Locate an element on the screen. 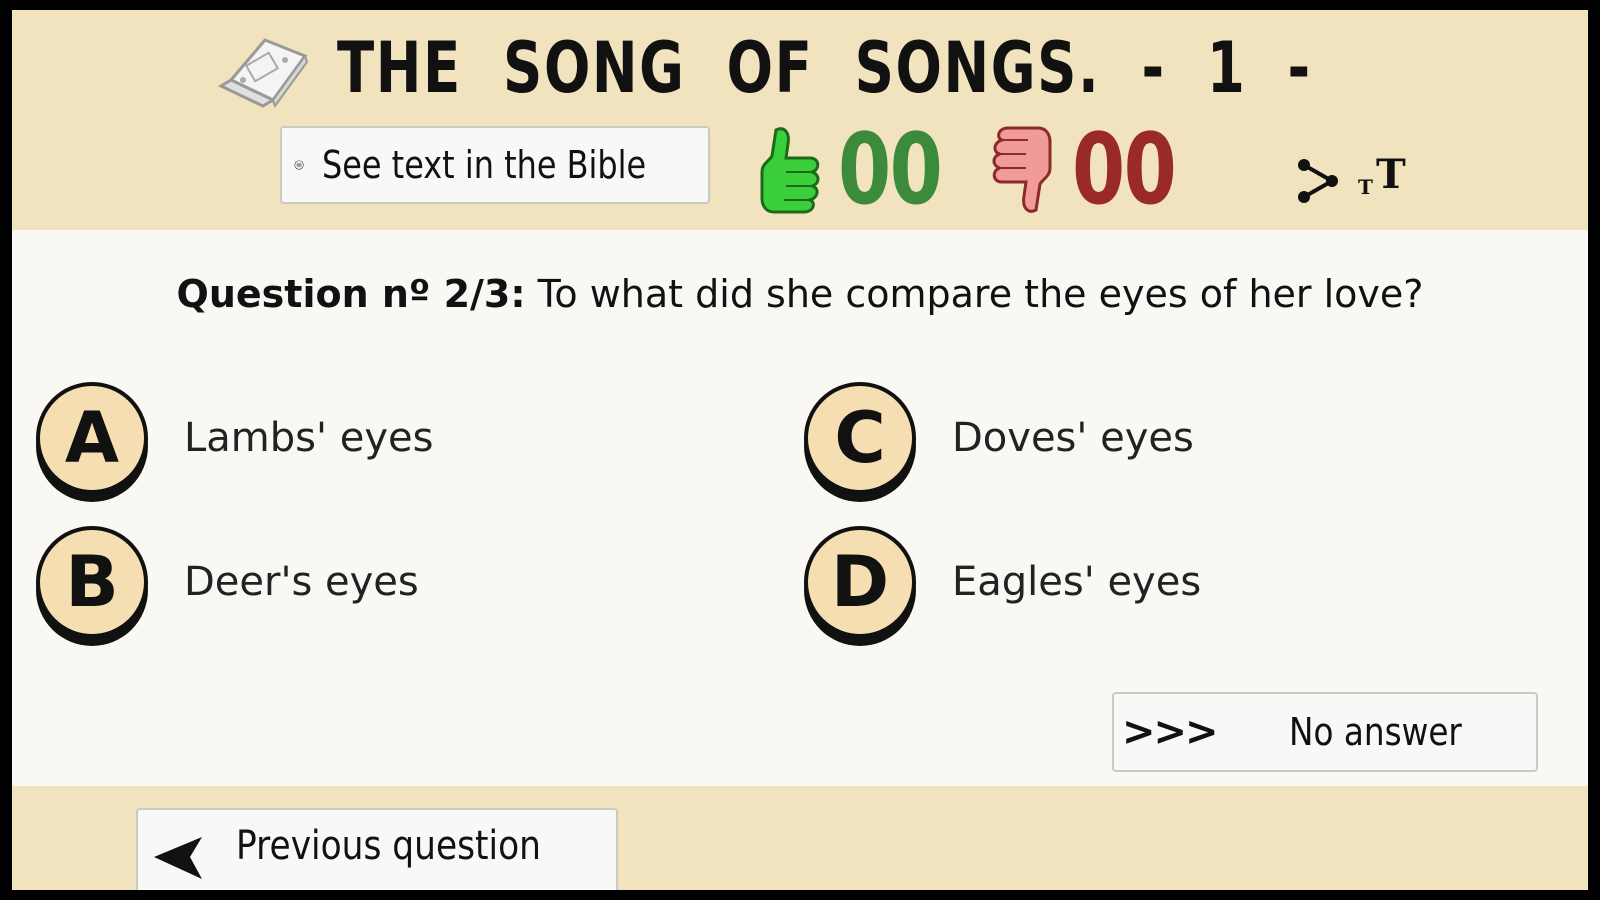 The width and height of the screenshot is (1600, 900). answer-text-a: Lambs' eyes is located at coordinates (309, 438).